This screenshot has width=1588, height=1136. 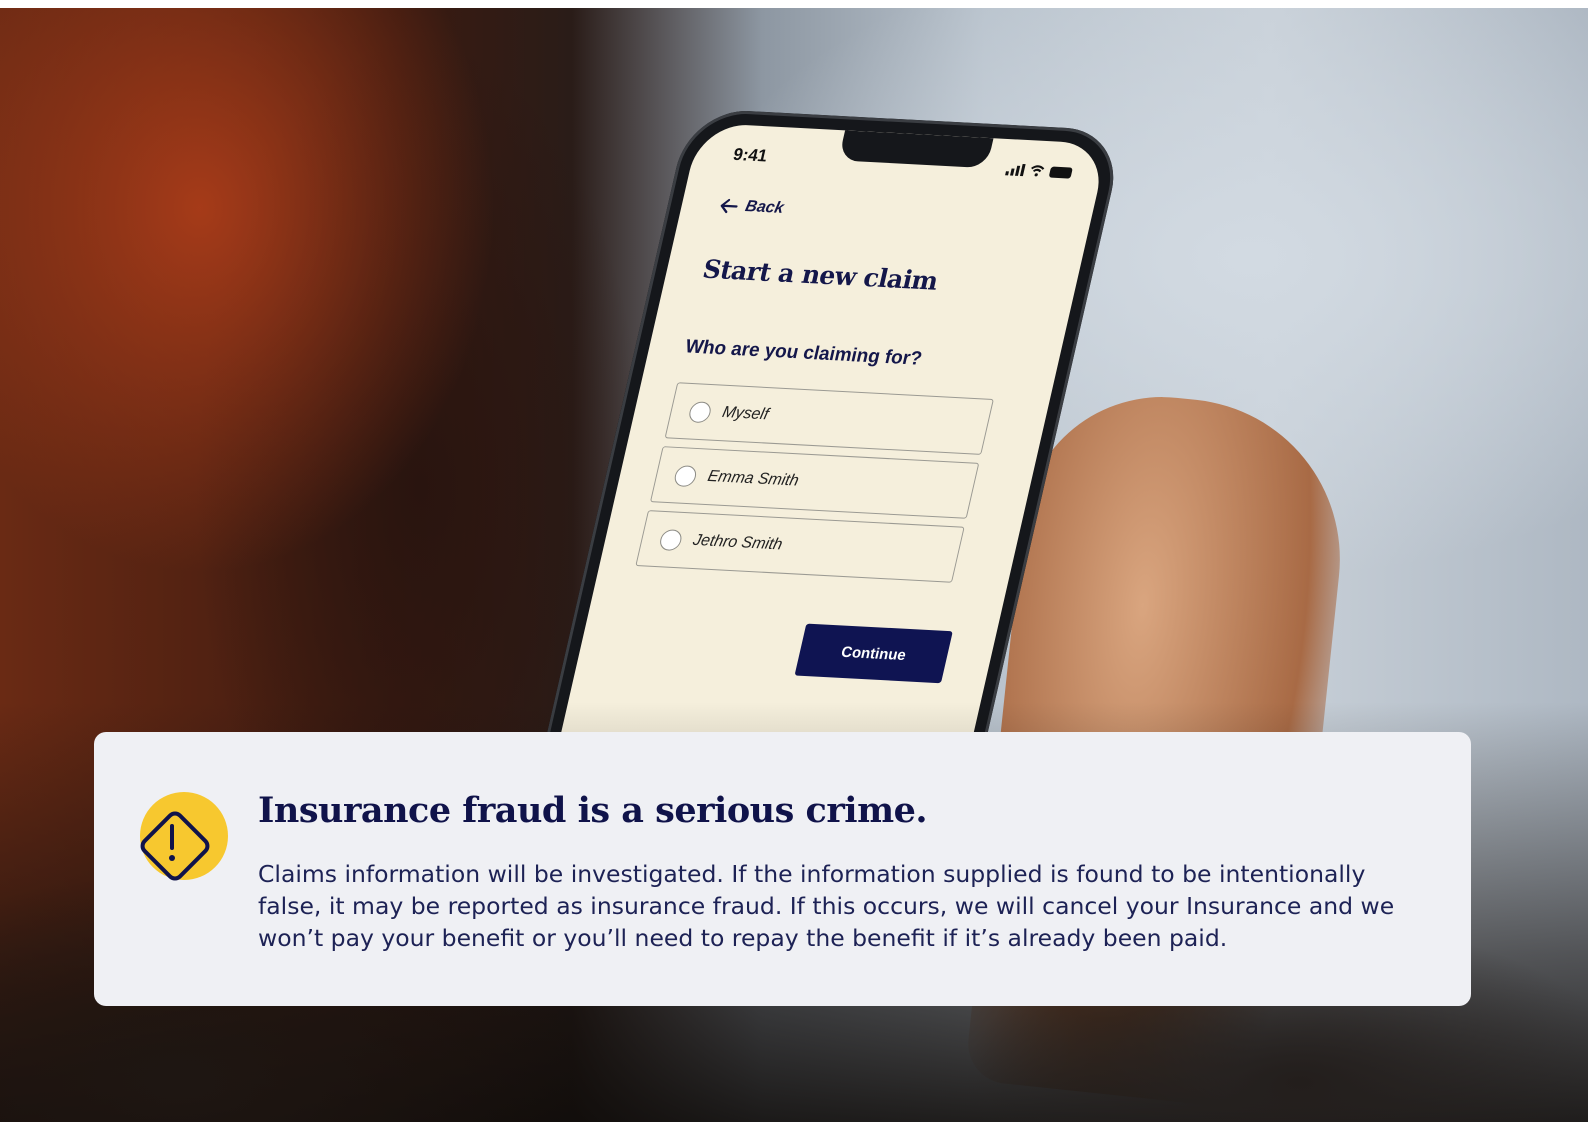 What do you see at coordinates (873, 653) in the screenshot?
I see `continue-button: Continue` at bounding box center [873, 653].